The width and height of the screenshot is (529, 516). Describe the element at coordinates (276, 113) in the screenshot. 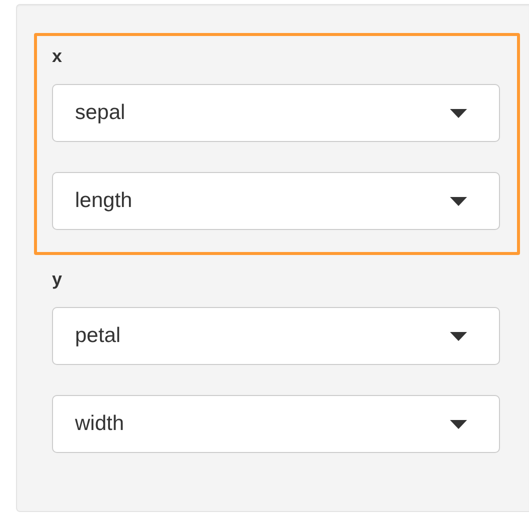

I see `dropdown: sepal` at that location.